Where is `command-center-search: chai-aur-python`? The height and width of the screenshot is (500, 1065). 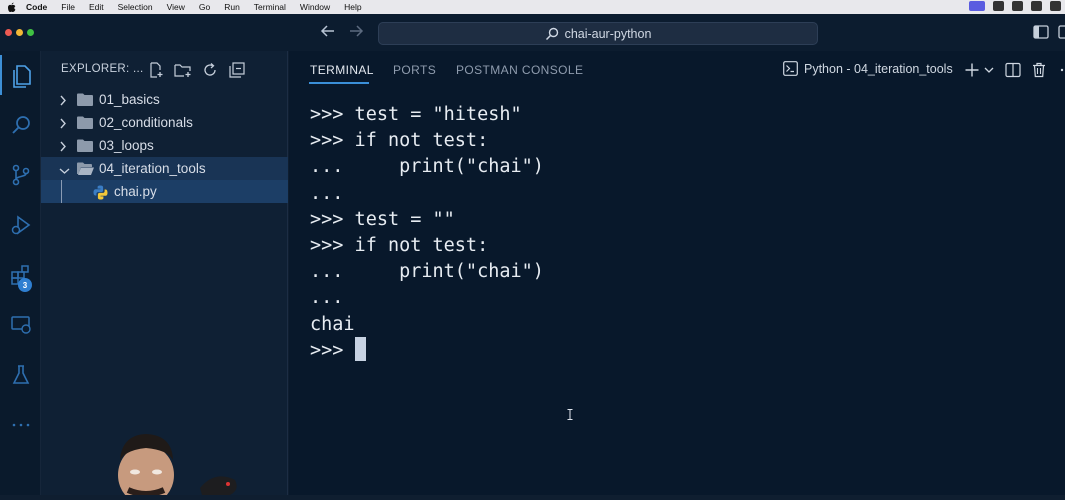 command-center-search: chai-aur-python is located at coordinates (598, 33).